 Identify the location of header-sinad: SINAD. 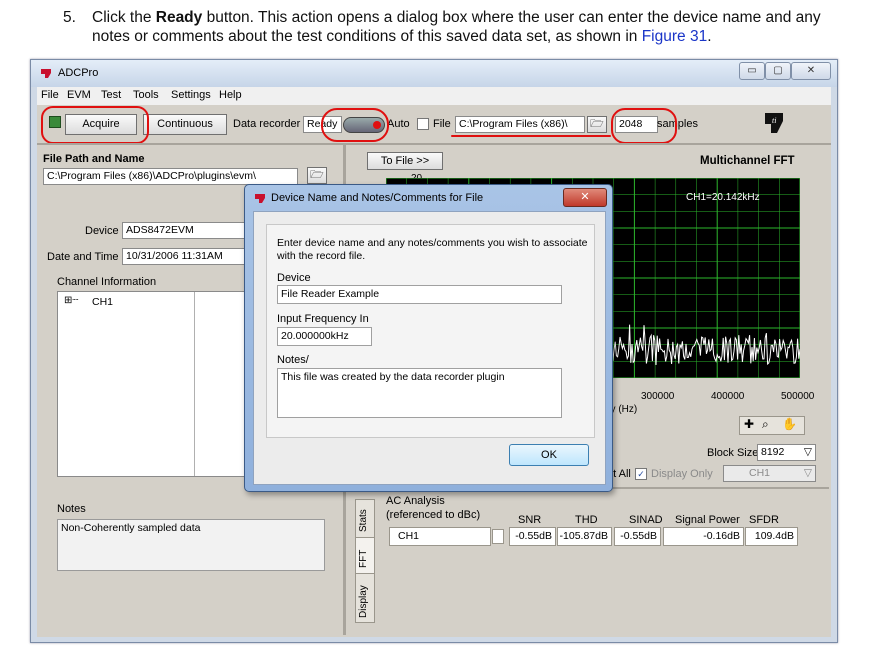
(646, 520).